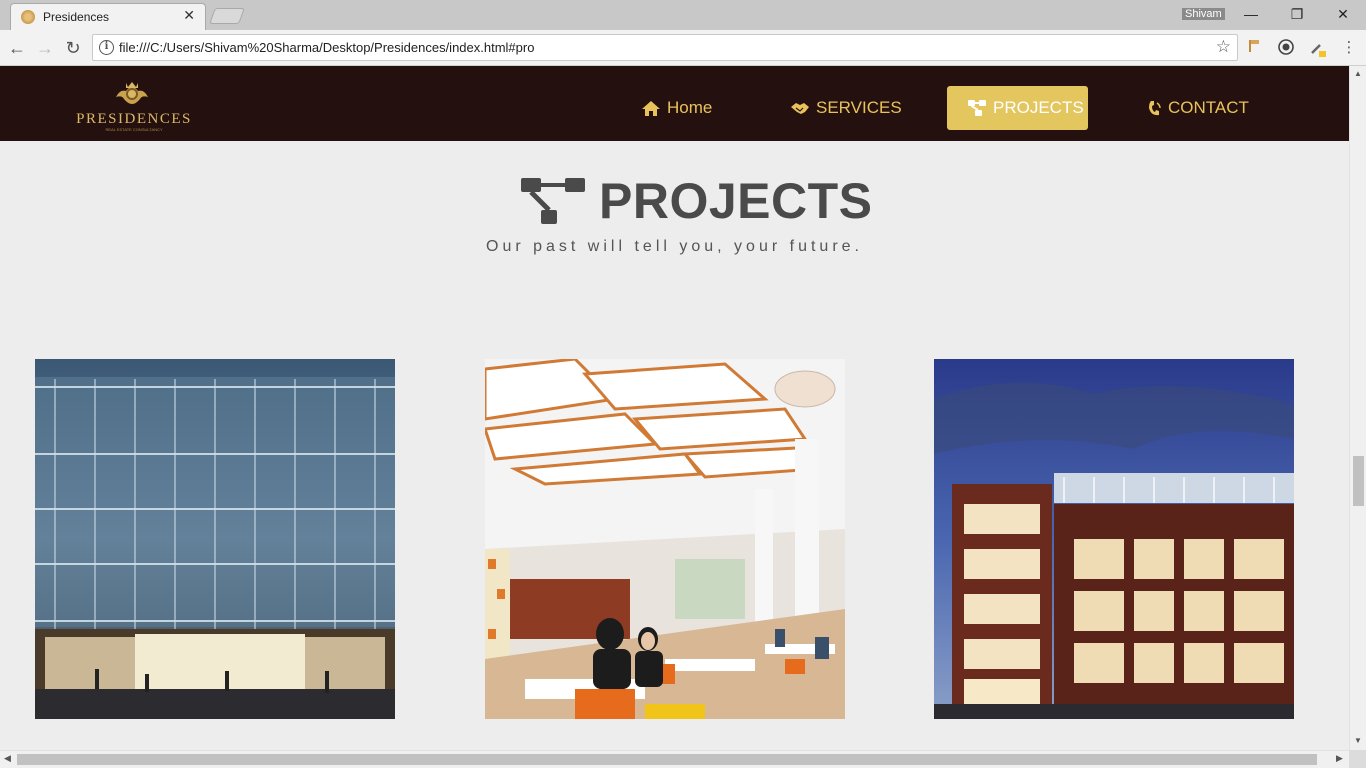  I want to click on menu-services: SERVICES, so click(846, 108).